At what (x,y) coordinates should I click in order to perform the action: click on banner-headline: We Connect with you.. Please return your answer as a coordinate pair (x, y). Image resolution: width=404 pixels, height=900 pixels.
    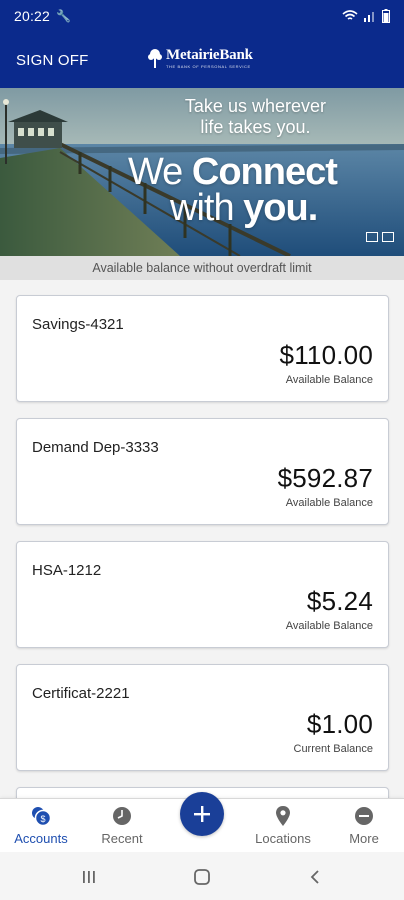
    Looking at the image, I should click on (233, 191).